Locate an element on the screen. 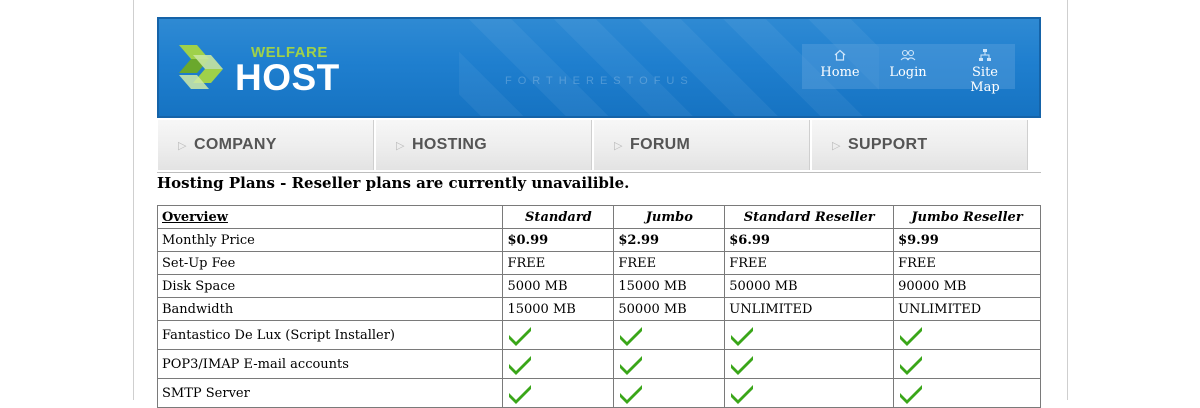  topnav-sitemap: Site Map is located at coordinates (985, 71).